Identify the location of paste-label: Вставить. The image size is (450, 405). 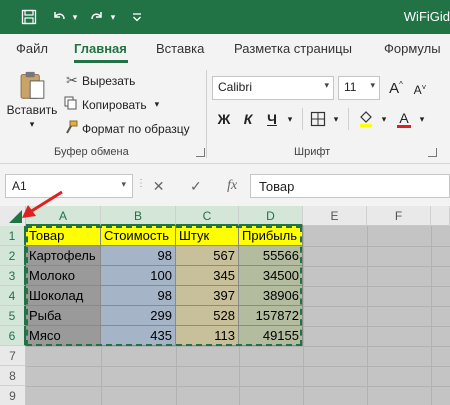
(32, 110).